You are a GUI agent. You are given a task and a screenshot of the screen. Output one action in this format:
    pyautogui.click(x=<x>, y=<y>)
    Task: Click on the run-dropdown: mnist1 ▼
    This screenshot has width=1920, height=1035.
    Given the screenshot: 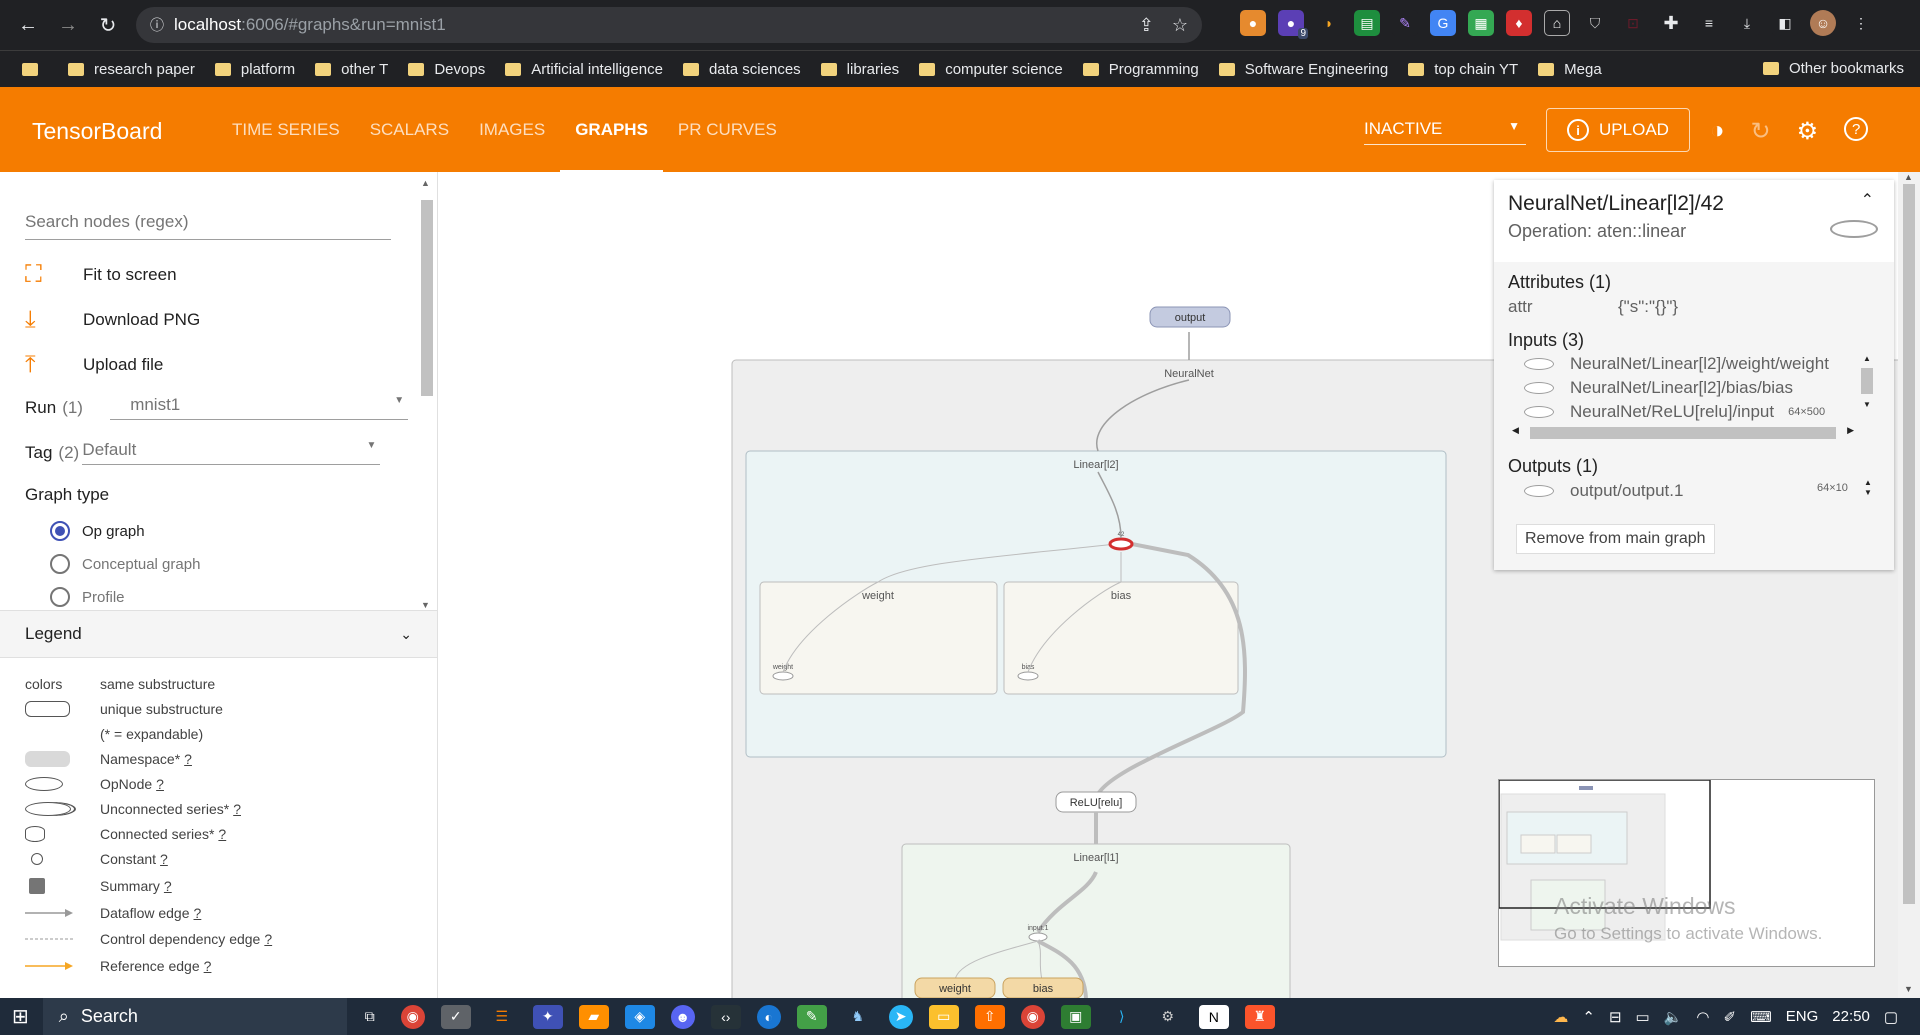 What is the action you would take?
    pyautogui.click(x=259, y=407)
    